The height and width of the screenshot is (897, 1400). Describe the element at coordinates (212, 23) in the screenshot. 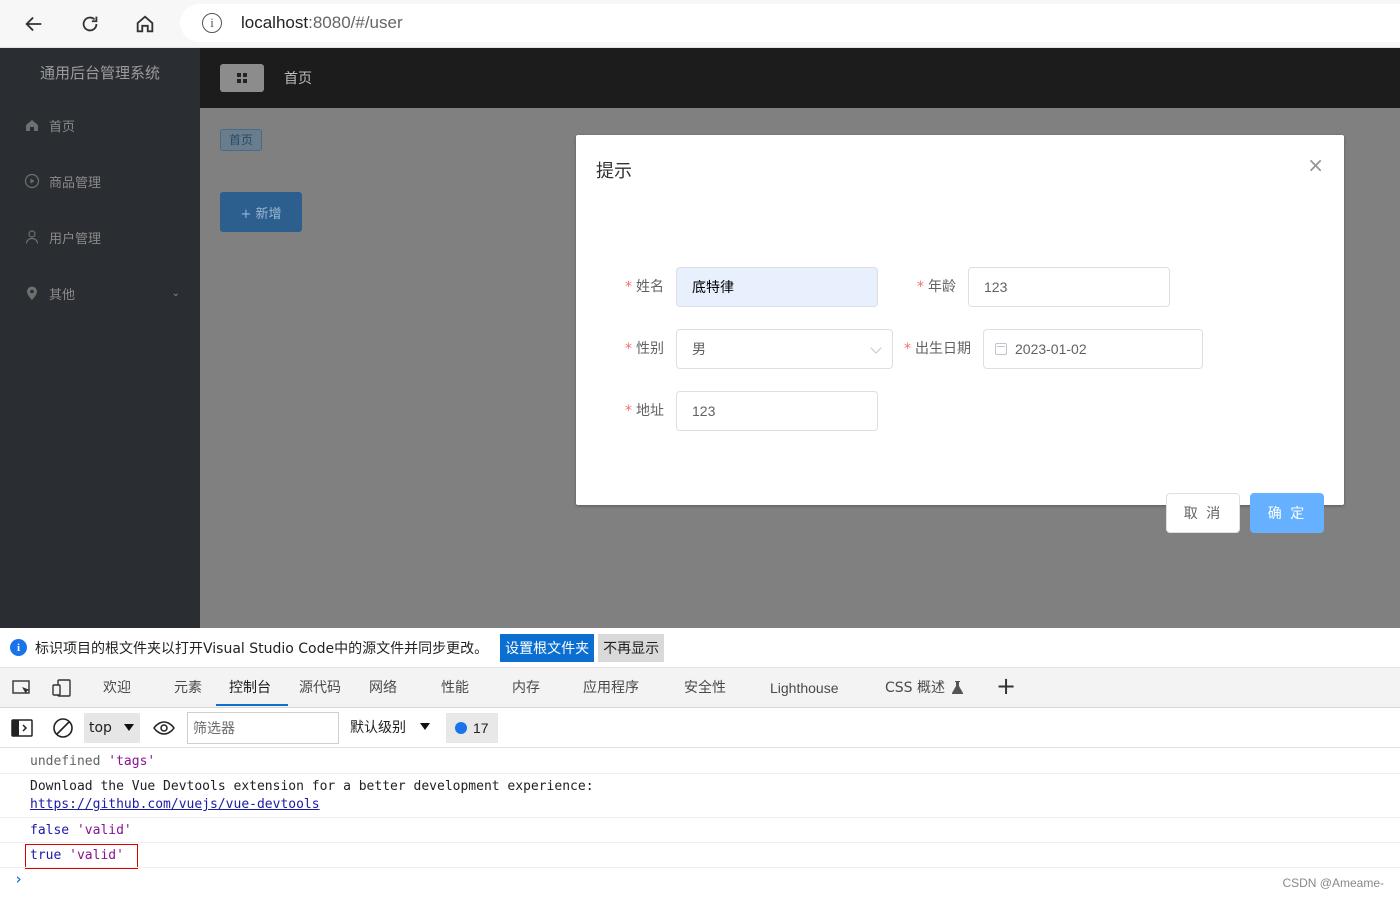

I see `site-info-icon: i` at that location.